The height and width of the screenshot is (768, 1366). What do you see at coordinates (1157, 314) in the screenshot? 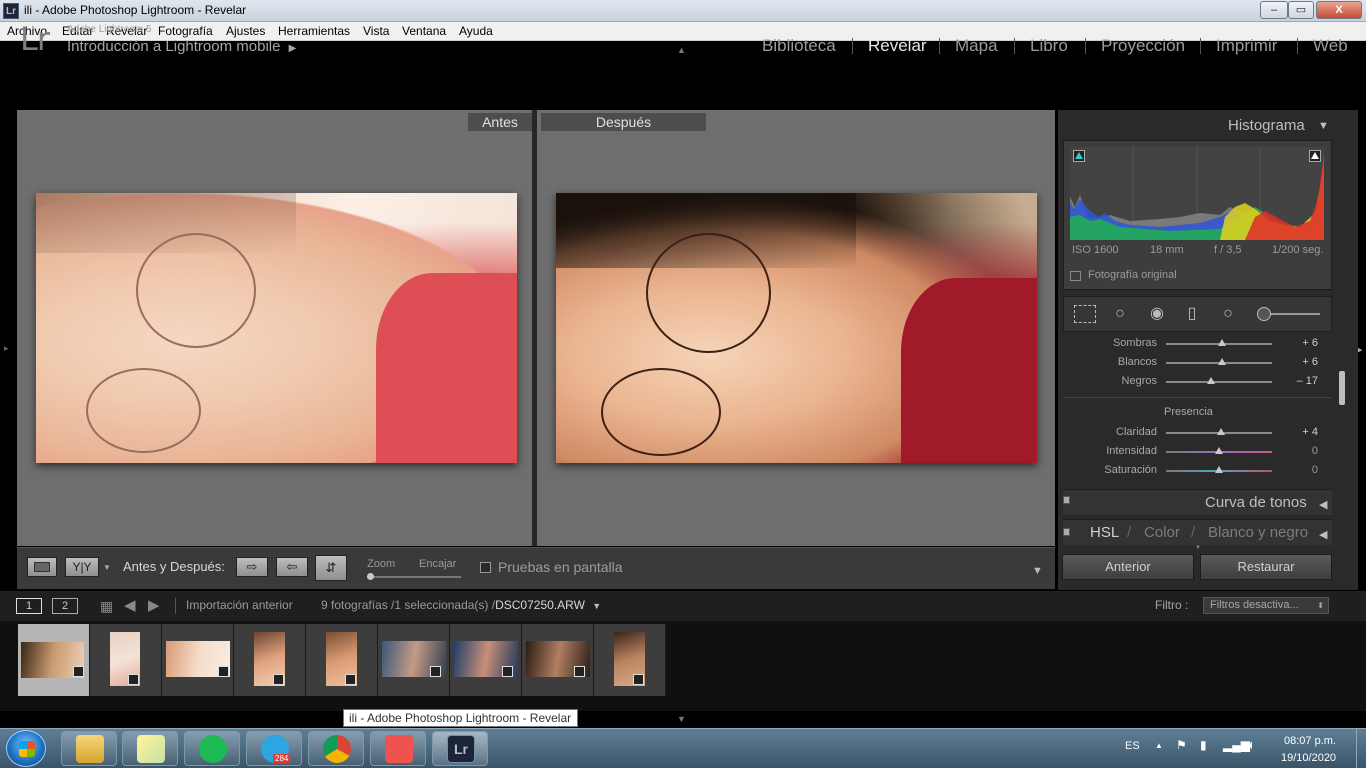
I see `red-eye-tool-icon: ◉` at bounding box center [1157, 314].